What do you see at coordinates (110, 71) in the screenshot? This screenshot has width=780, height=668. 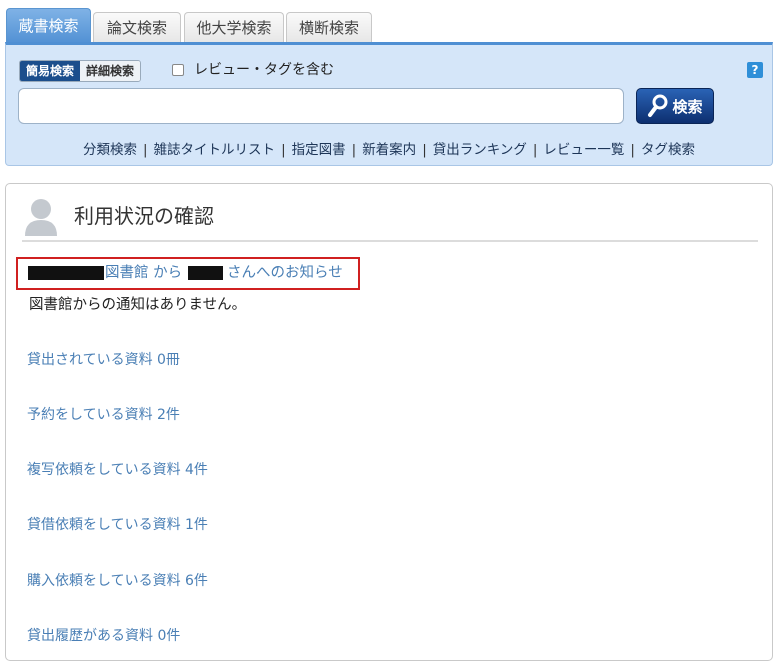 I see `detailed-search-mode: 詳細検索` at bounding box center [110, 71].